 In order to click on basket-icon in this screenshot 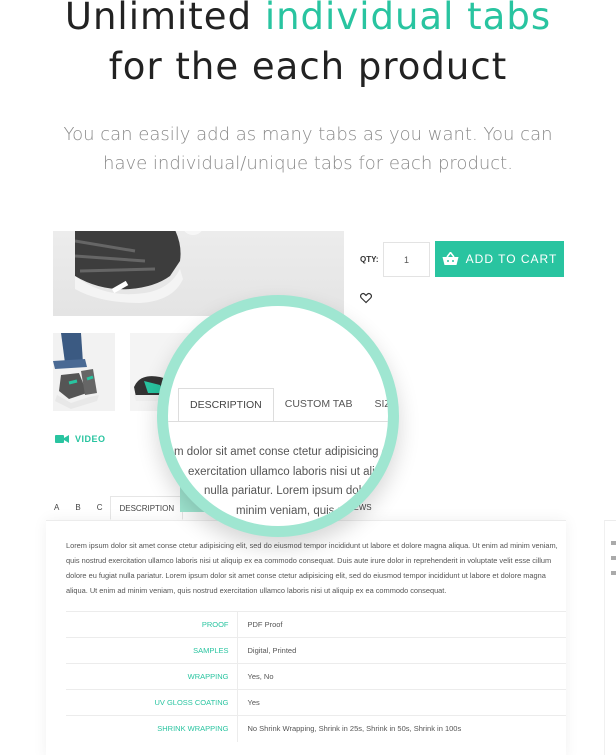, I will do `click(450, 258)`.